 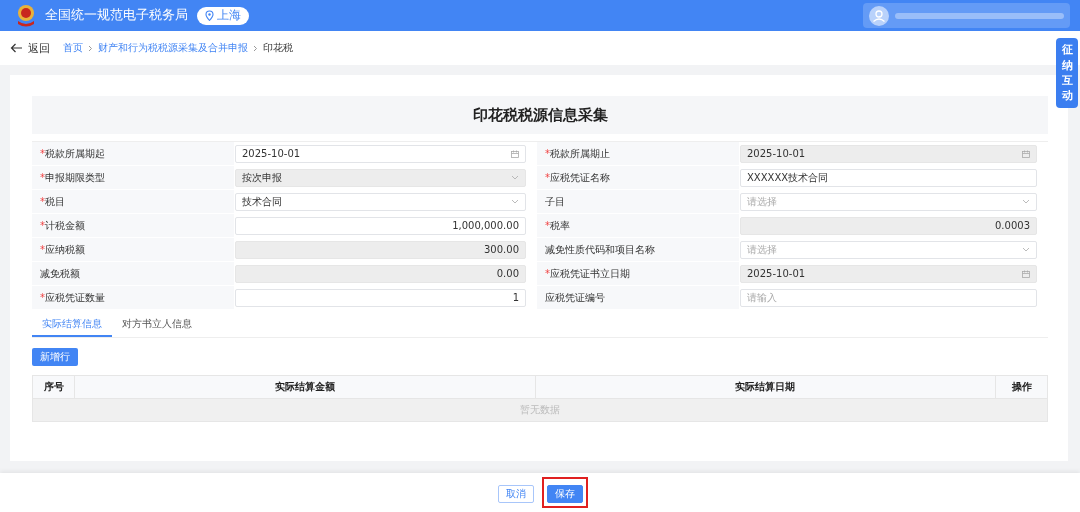 I want to click on breadcrumb-link: 财产和行为税税源采集及合并申报, so click(x=173, y=48).